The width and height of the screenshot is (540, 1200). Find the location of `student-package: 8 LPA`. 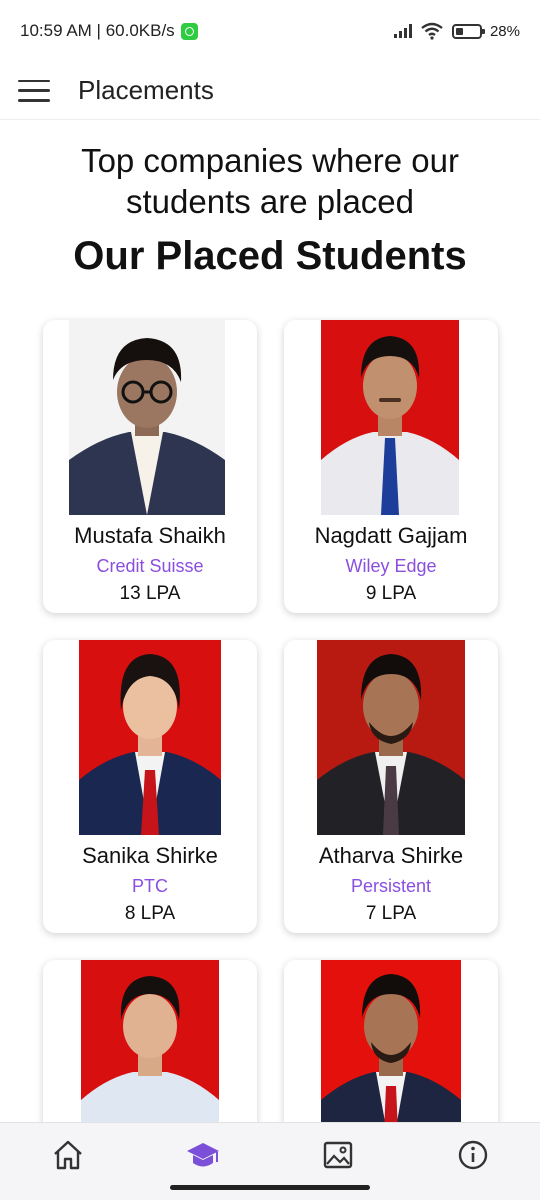

student-package: 8 LPA is located at coordinates (150, 913).